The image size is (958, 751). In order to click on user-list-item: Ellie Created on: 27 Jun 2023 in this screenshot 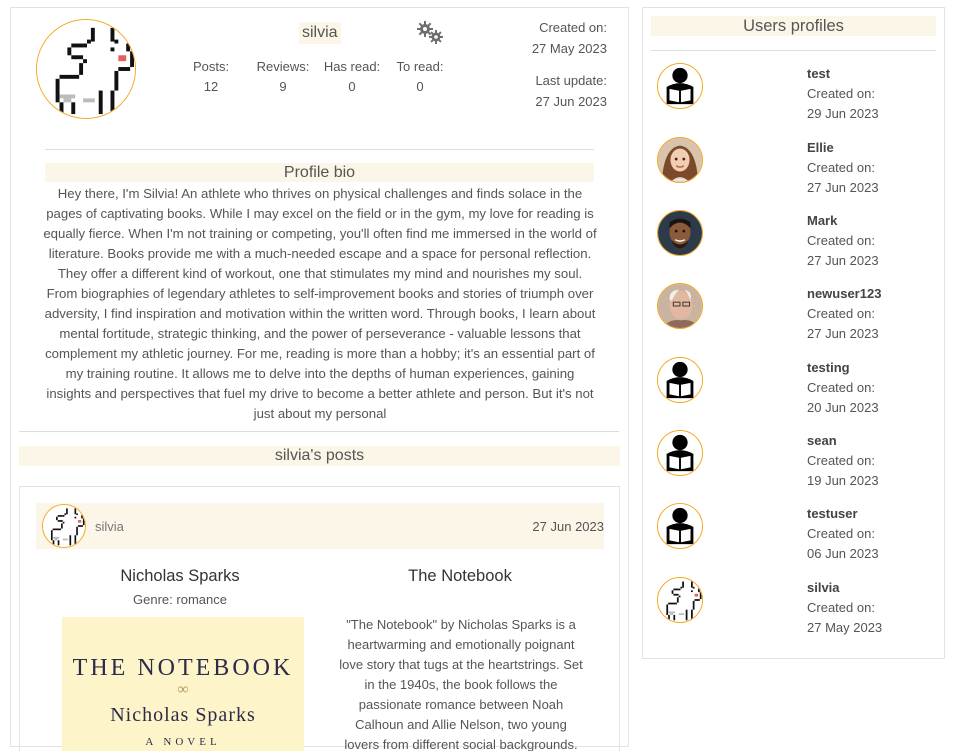, I will do `click(792, 172)`.